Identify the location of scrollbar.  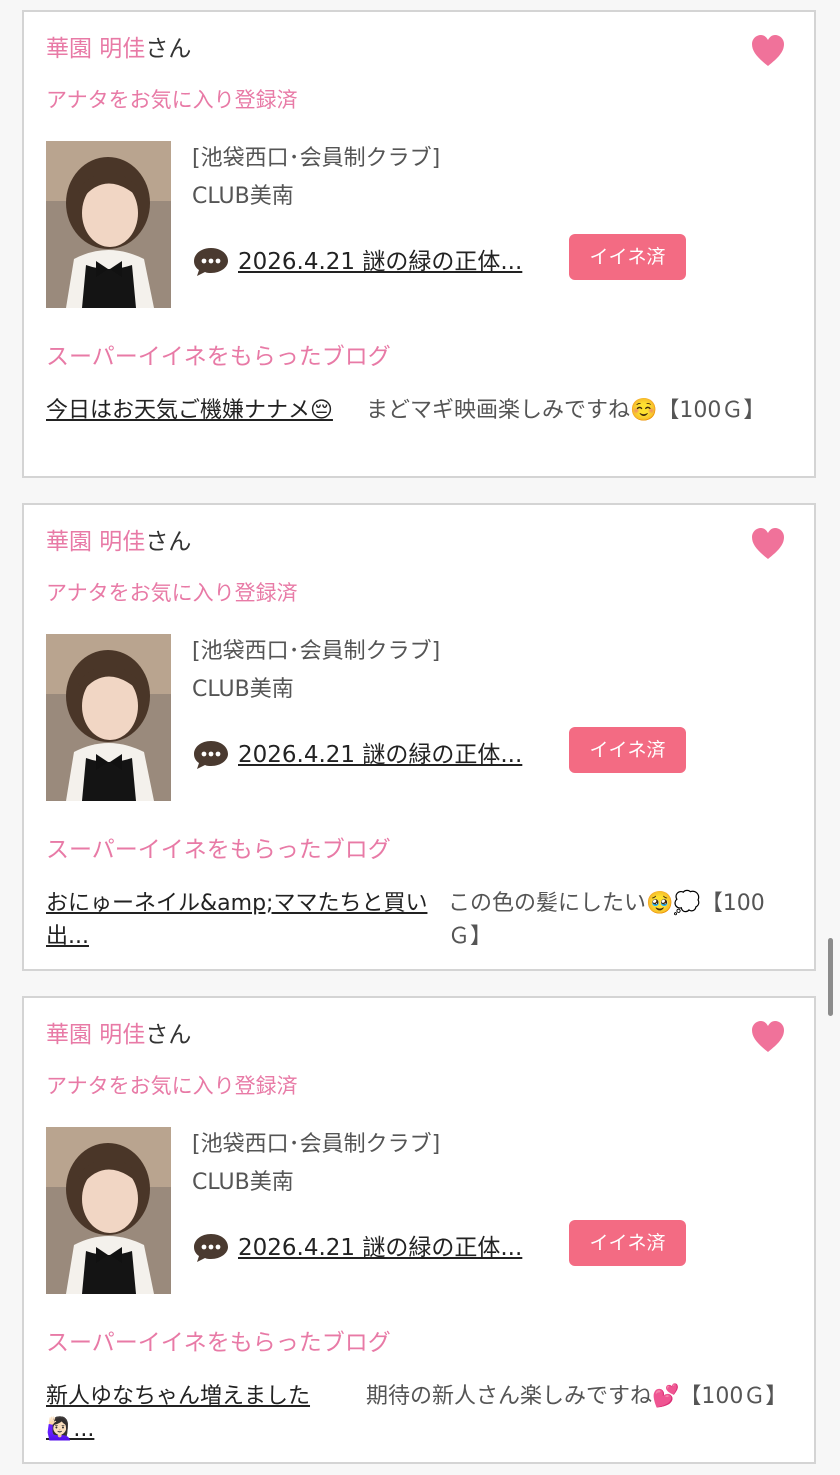
(830, 977).